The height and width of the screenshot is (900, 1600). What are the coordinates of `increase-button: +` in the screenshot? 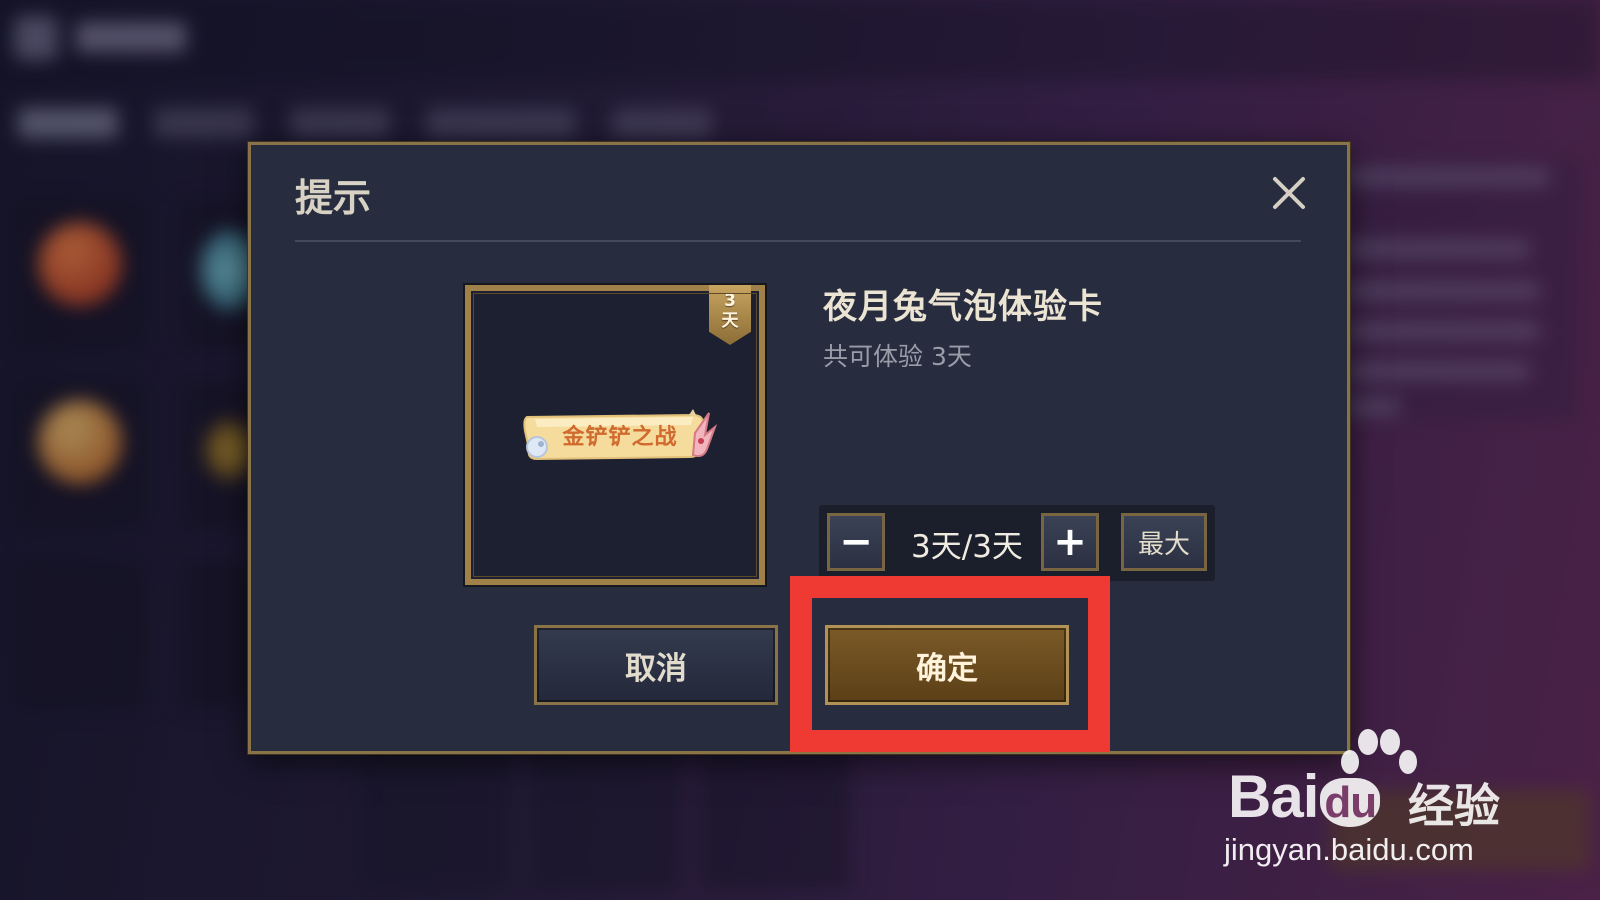 It's located at (1070, 542).